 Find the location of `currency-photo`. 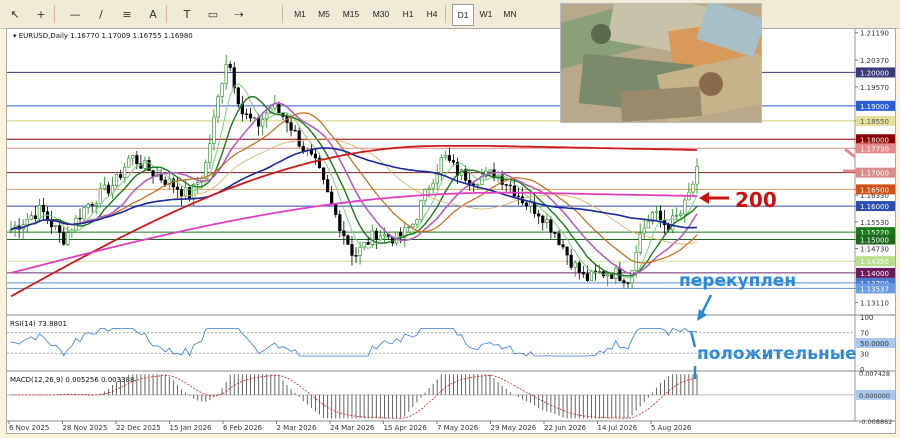

currency-photo is located at coordinates (661, 63).